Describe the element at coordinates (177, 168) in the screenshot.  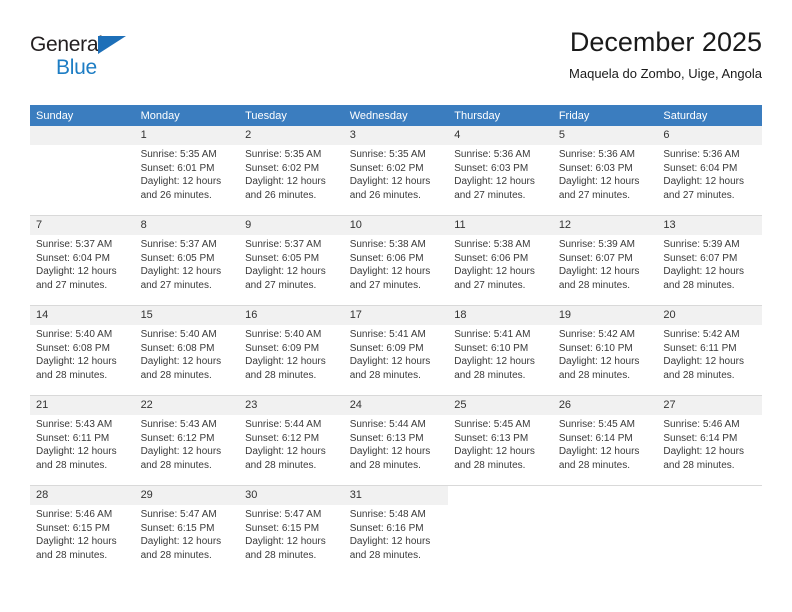
I see `sunset-text: Sunset: 6:01 PM` at that location.